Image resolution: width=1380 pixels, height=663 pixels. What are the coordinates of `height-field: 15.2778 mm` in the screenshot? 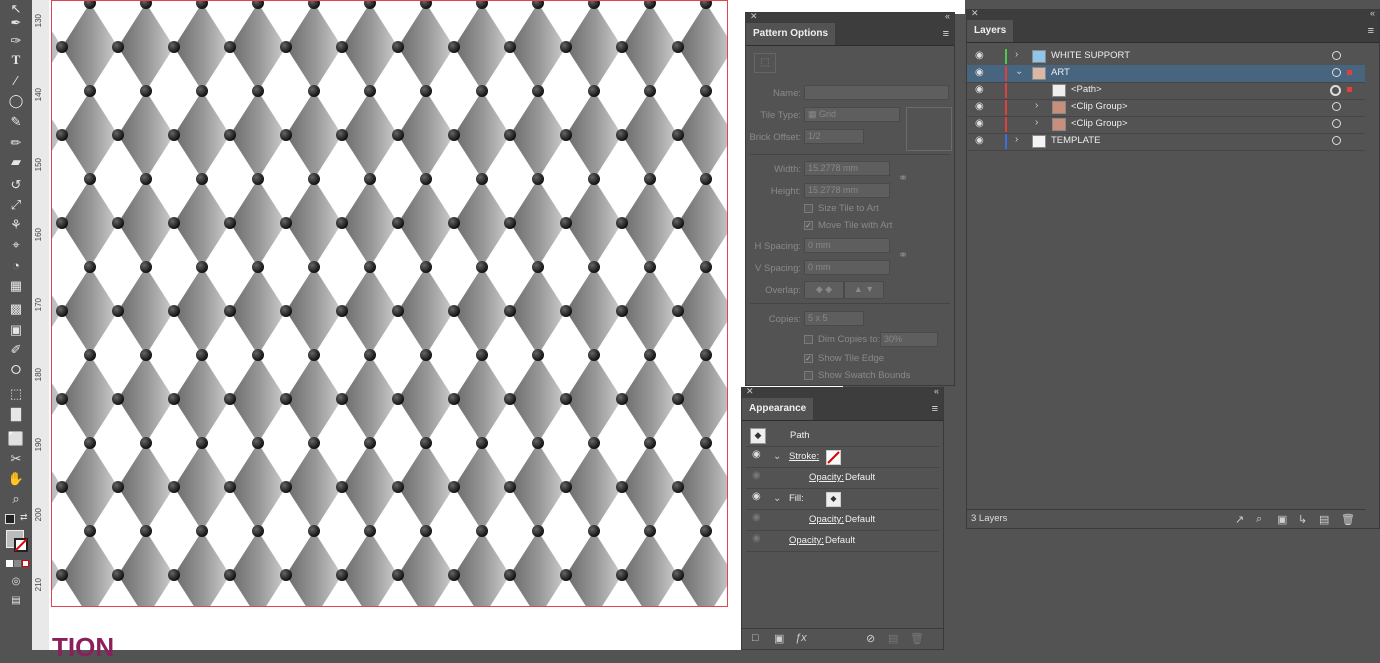 It's located at (847, 190).